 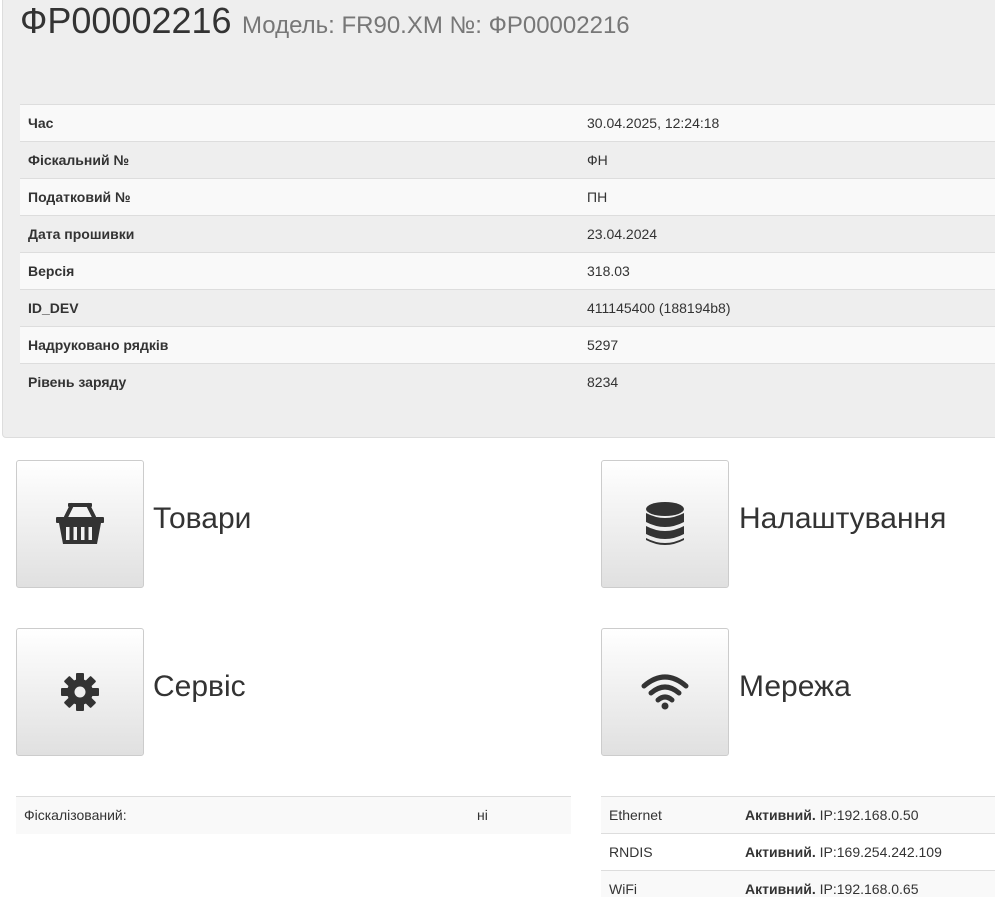 I want to click on ip-address: IP:192.168.0.65, so click(x=869, y=889).